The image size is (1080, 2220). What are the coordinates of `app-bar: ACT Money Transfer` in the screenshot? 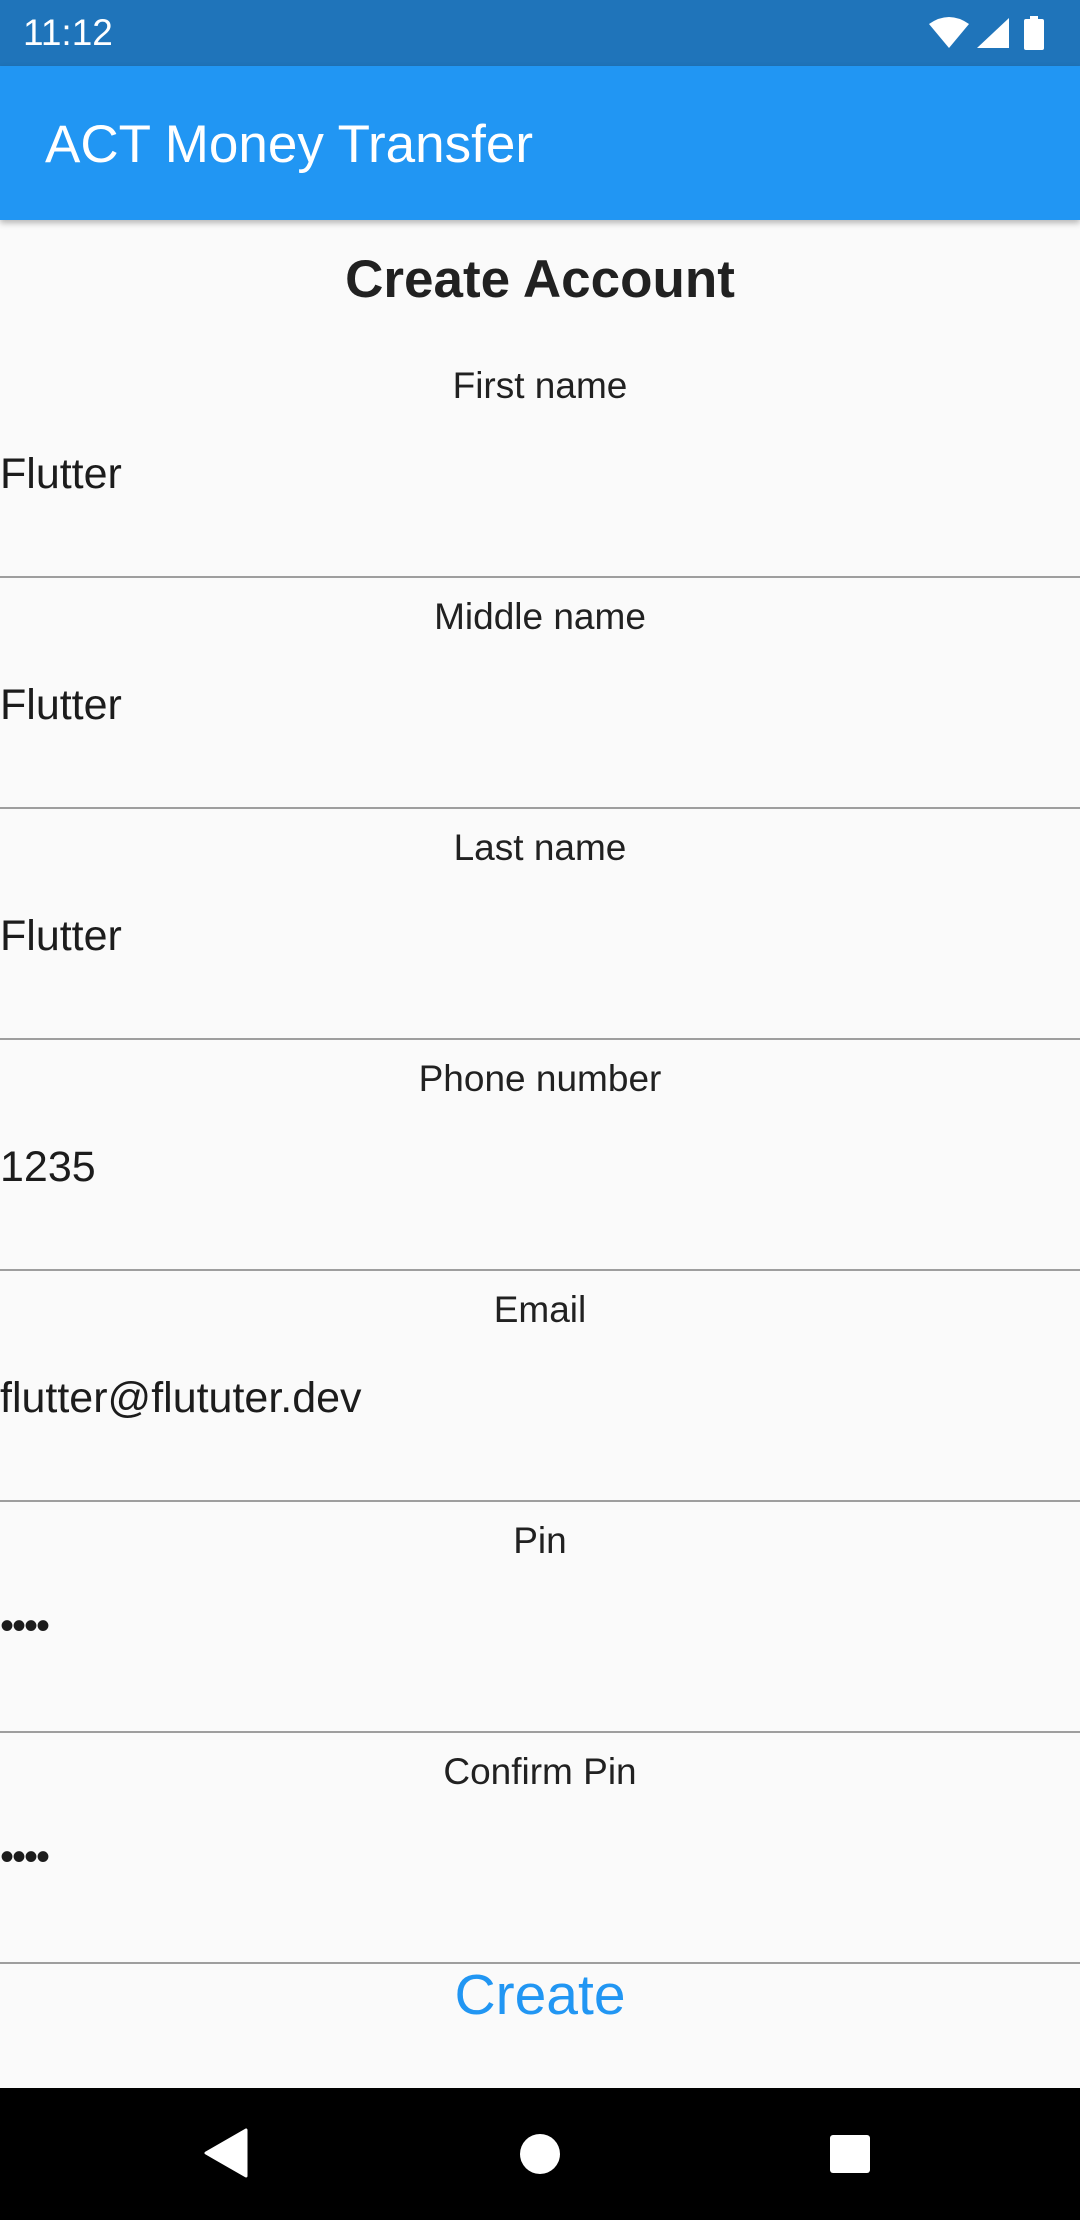 It's located at (540, 143).